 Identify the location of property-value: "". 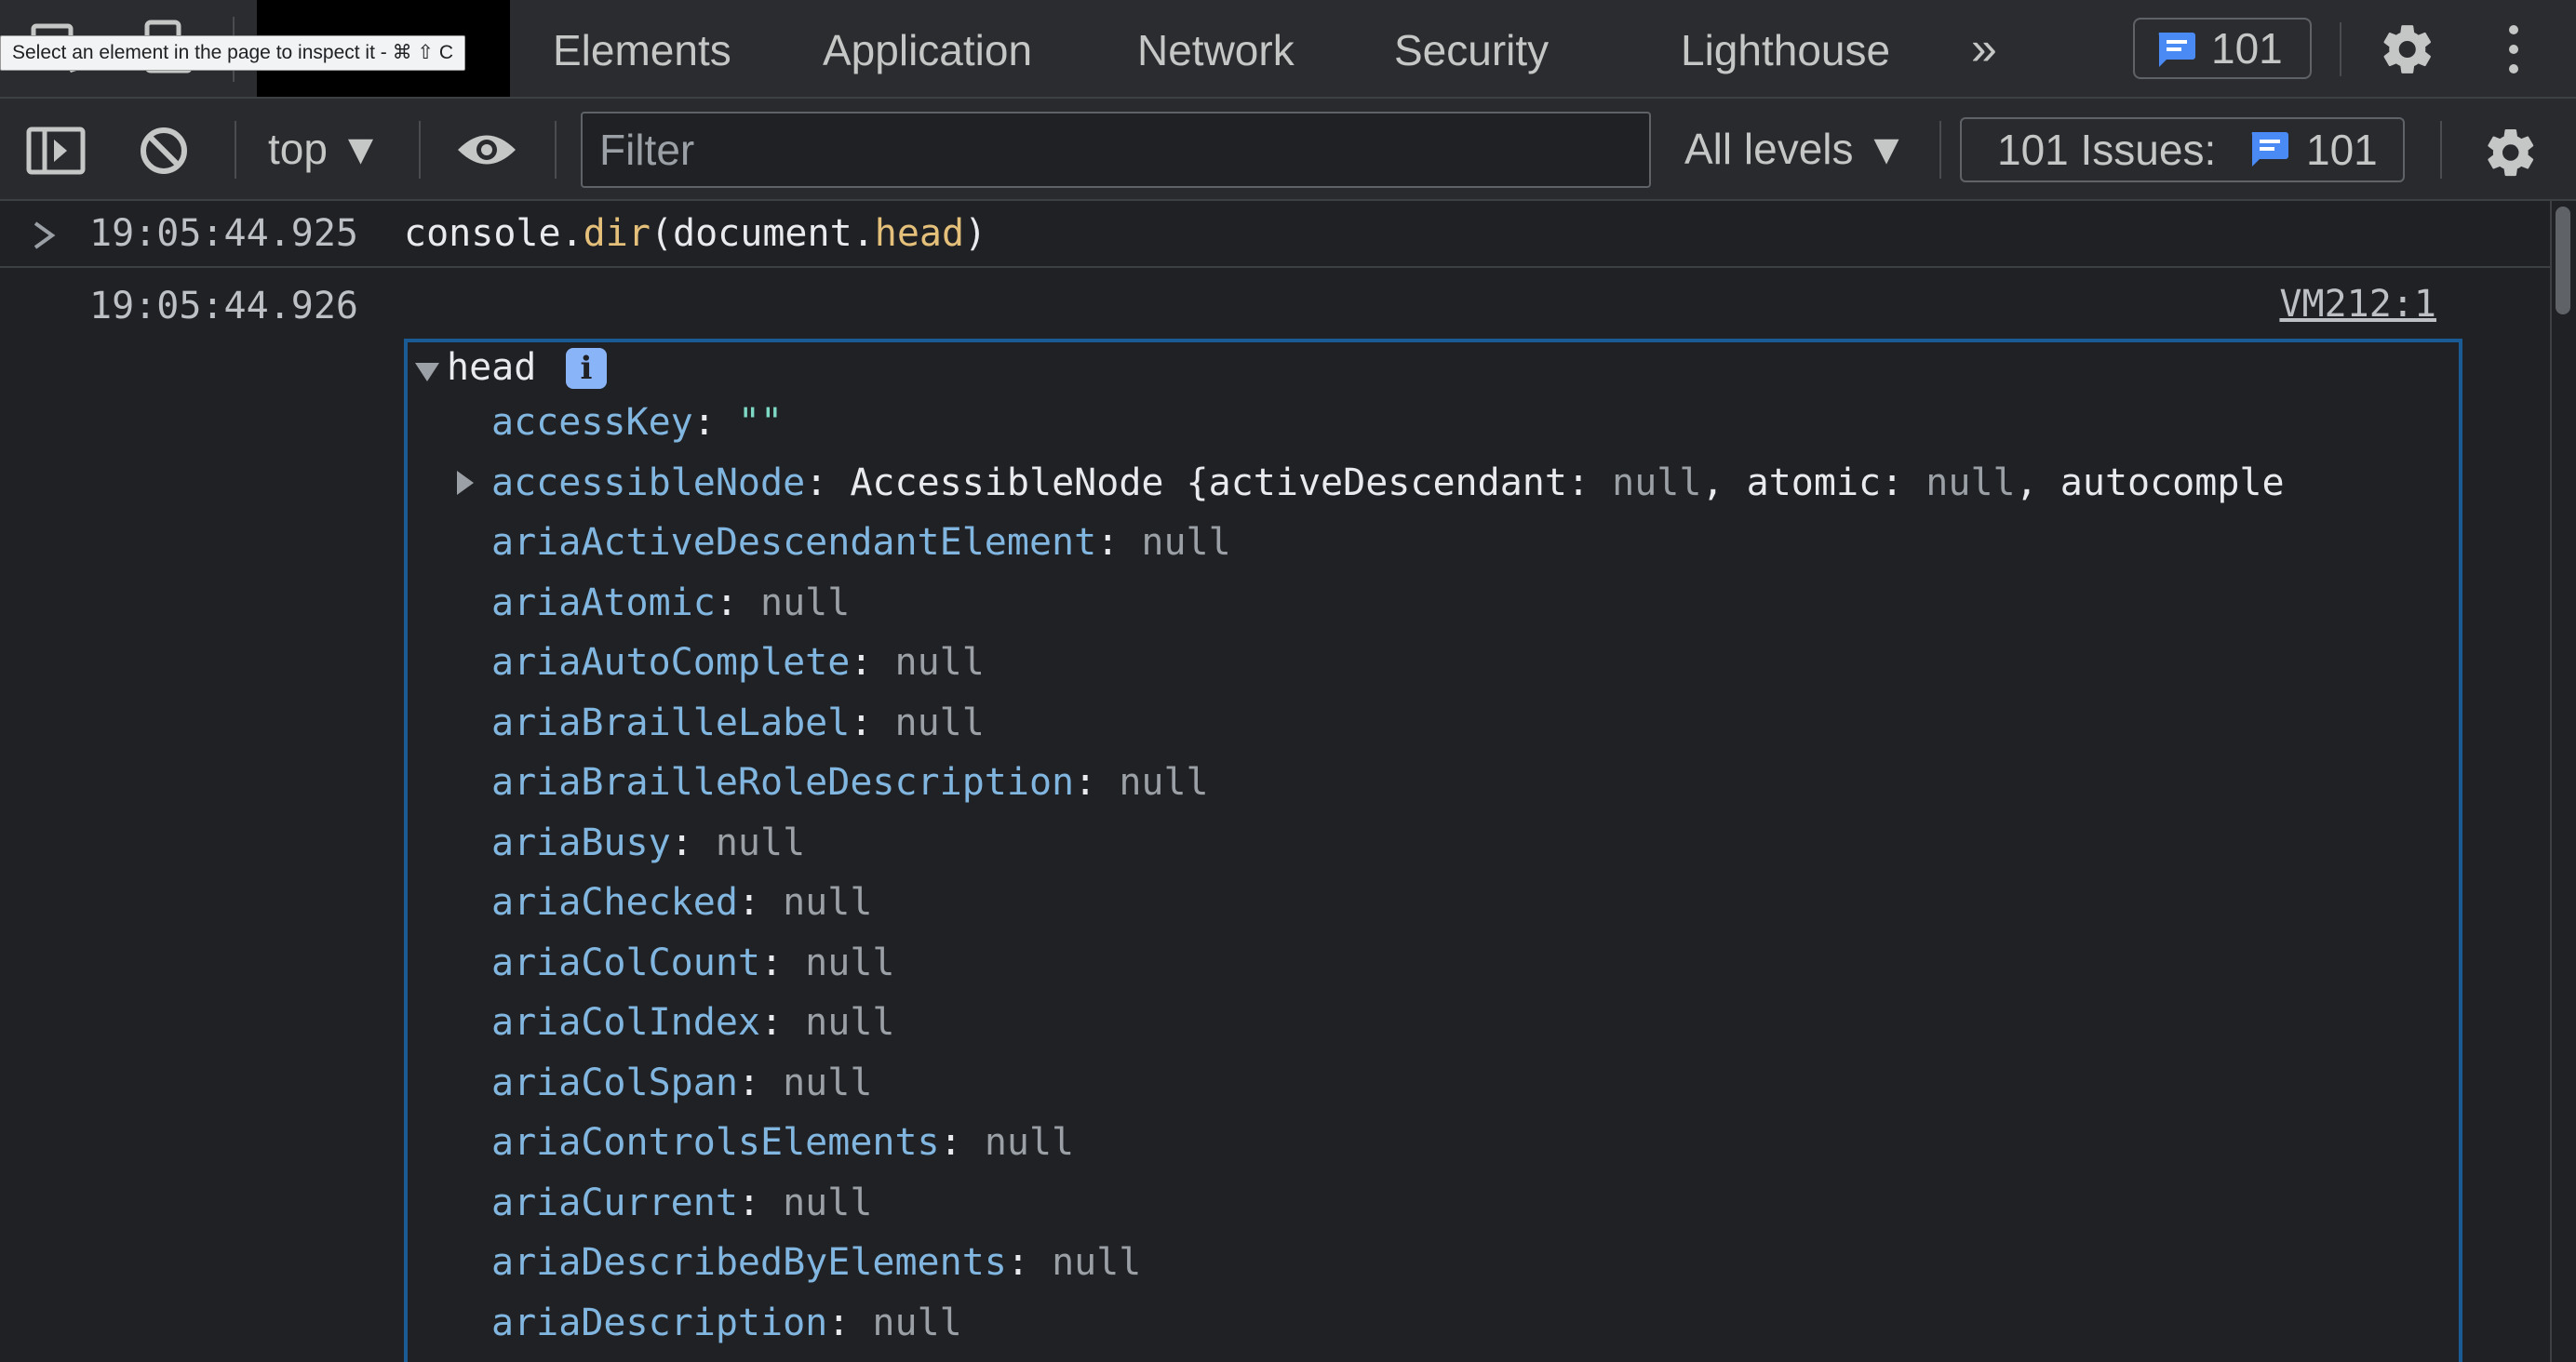
(760, 422).